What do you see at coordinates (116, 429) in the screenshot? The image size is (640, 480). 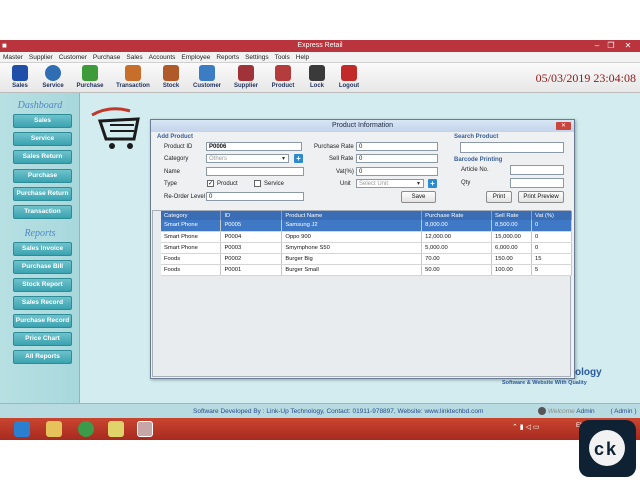 I see `notes-icon` at bounding box center [116, 429].